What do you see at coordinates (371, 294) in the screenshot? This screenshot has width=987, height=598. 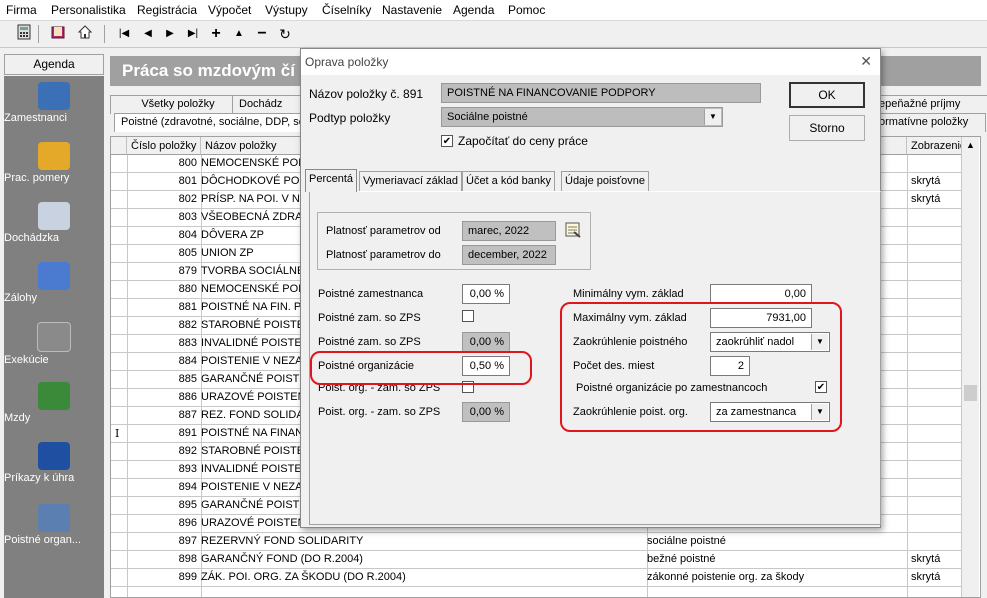 I see `poistne-zamestnanca-label: Poistné zamestnanca` at bounding box center [371, 294].